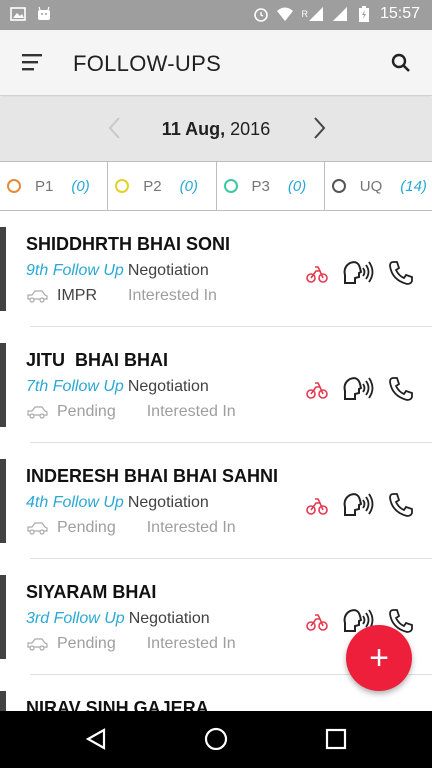  I want to click on followup-count: 9th Follow Up, so click(75, 270).